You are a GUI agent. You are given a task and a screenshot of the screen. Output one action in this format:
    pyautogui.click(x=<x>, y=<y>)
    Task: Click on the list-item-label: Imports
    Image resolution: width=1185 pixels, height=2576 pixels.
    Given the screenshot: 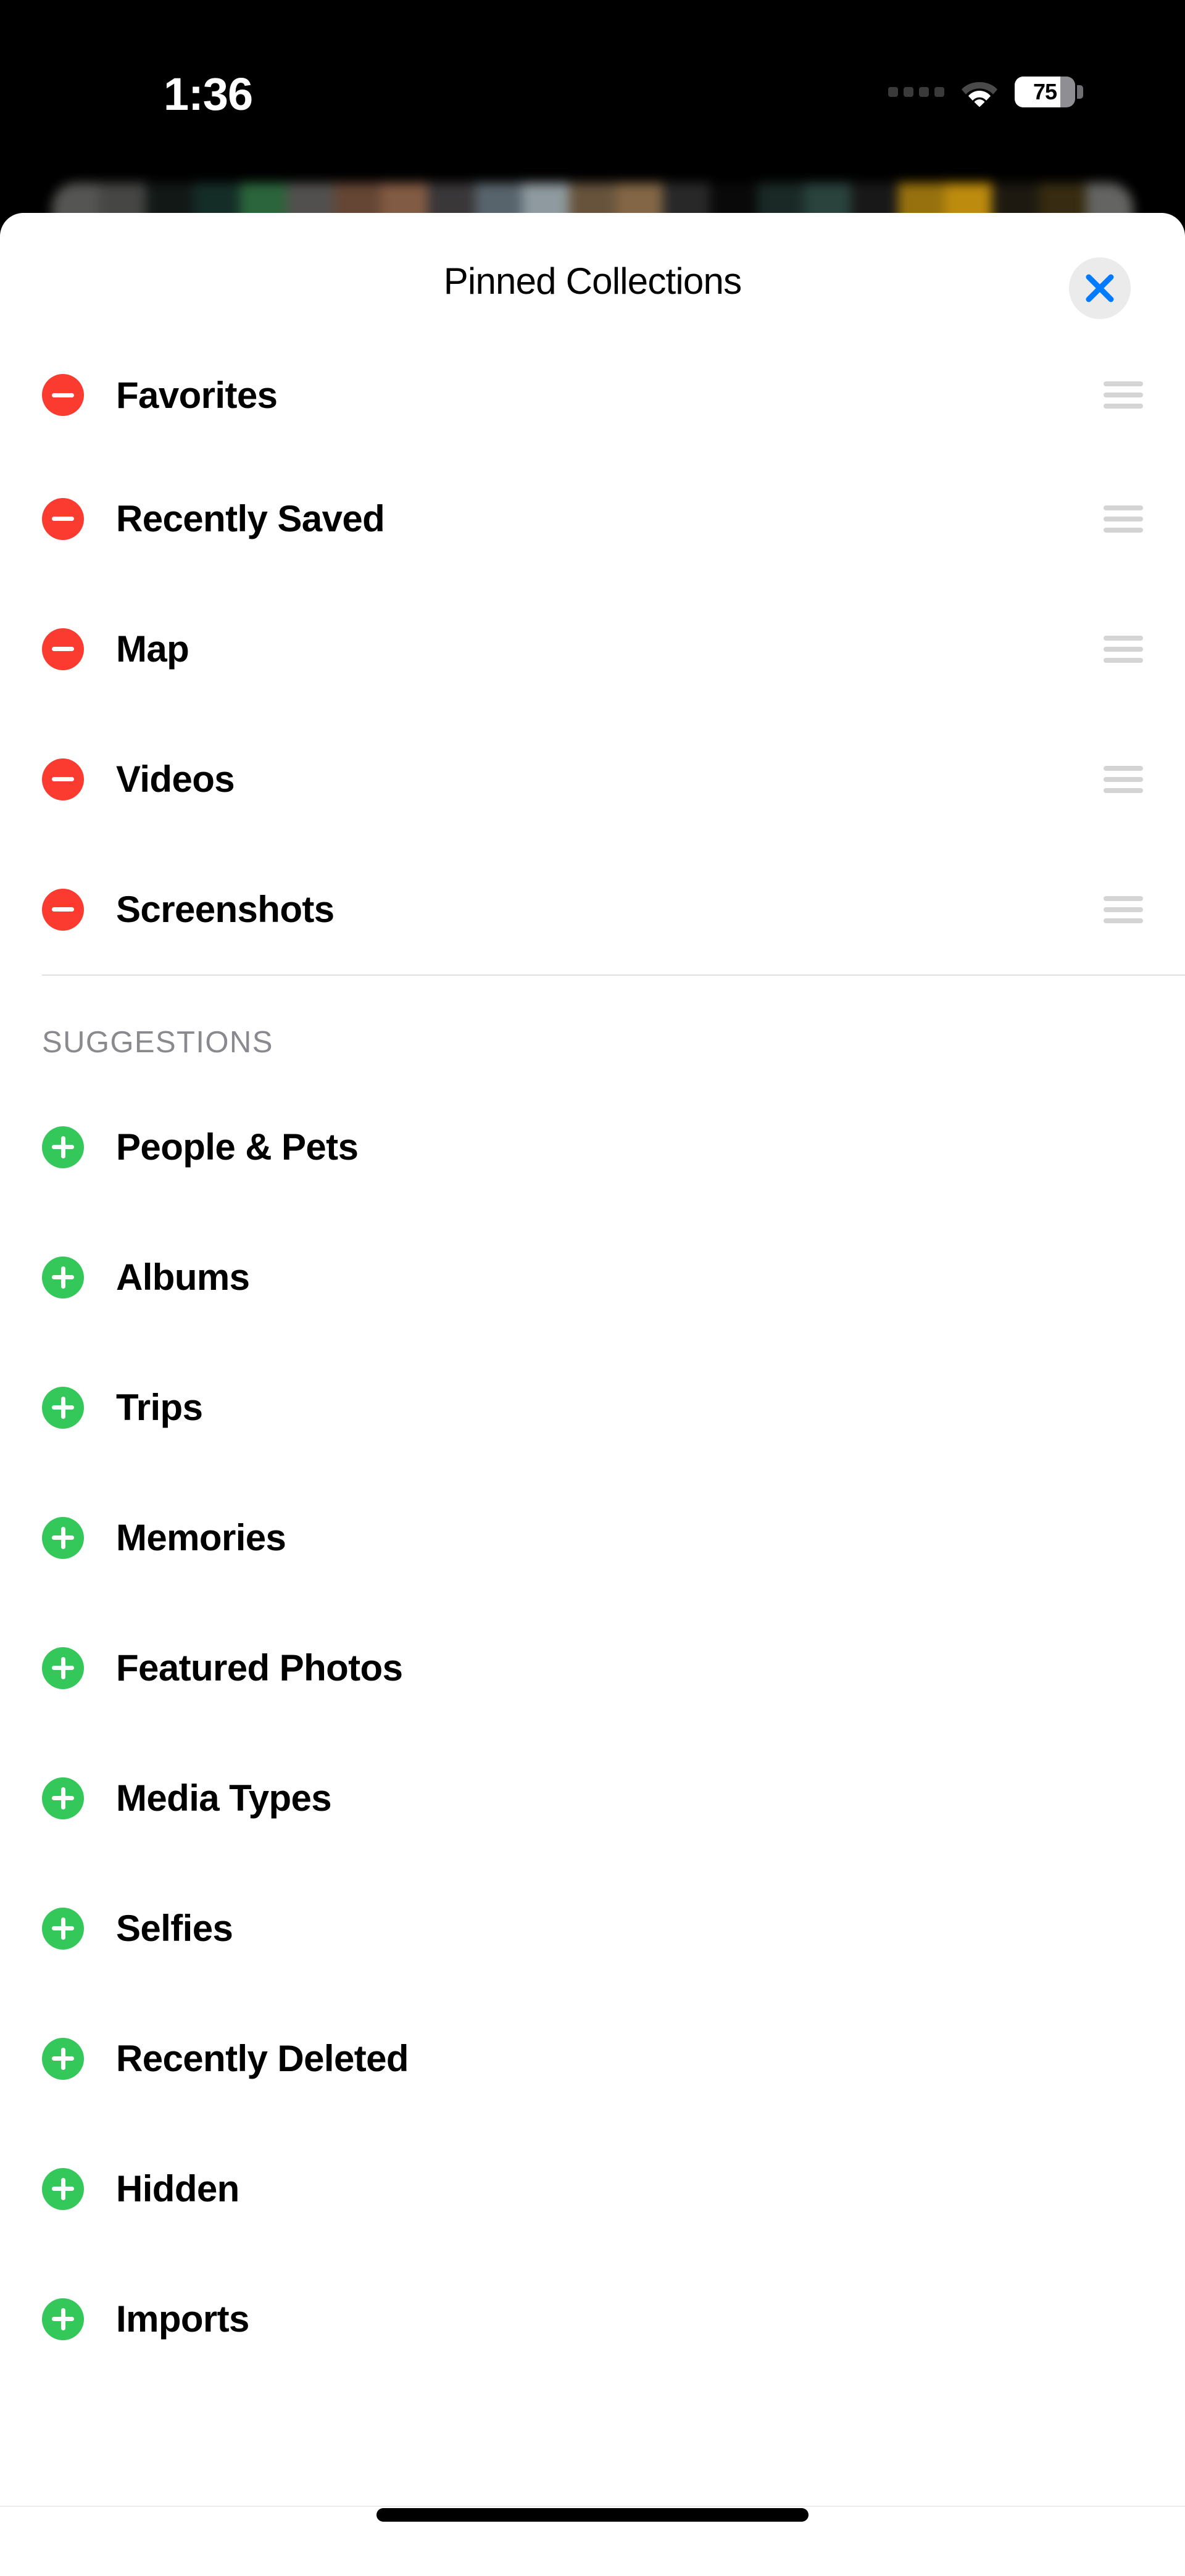 What is the action you would take?
    pyautogui.click(x=182, y=2319)
    